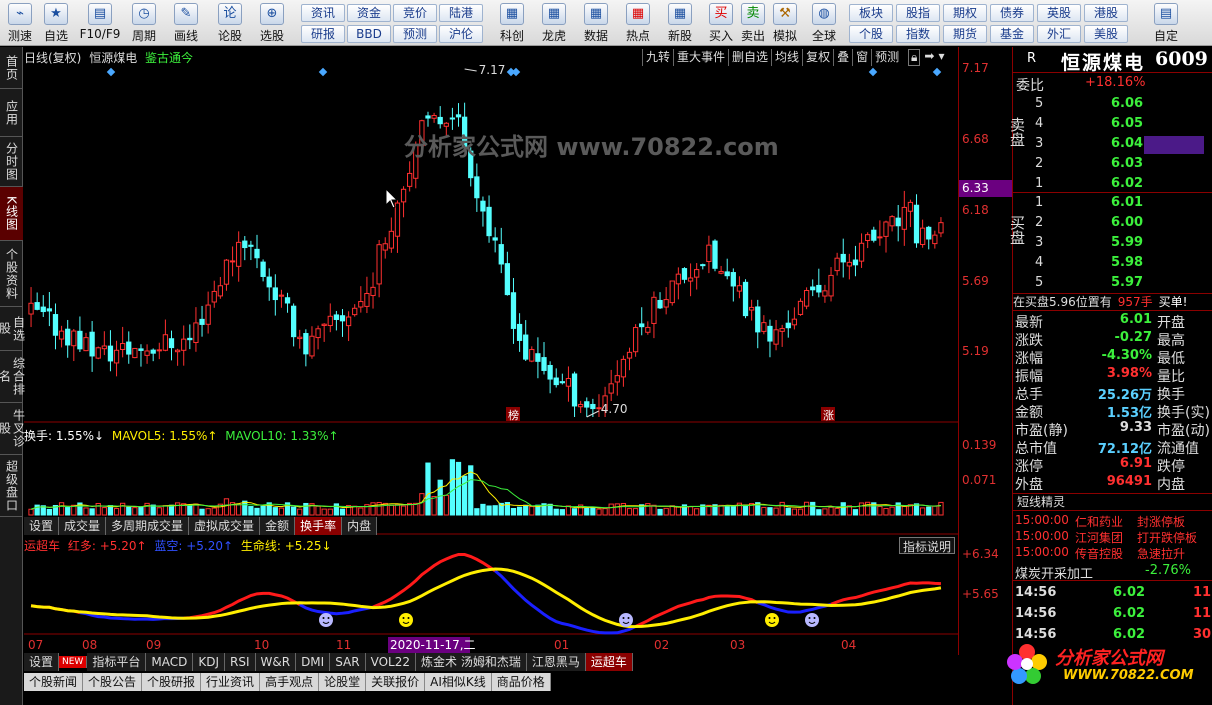 The image size is (1212, 705). I want to click on toolbar-grid-button: 资金, so click(369, 13).